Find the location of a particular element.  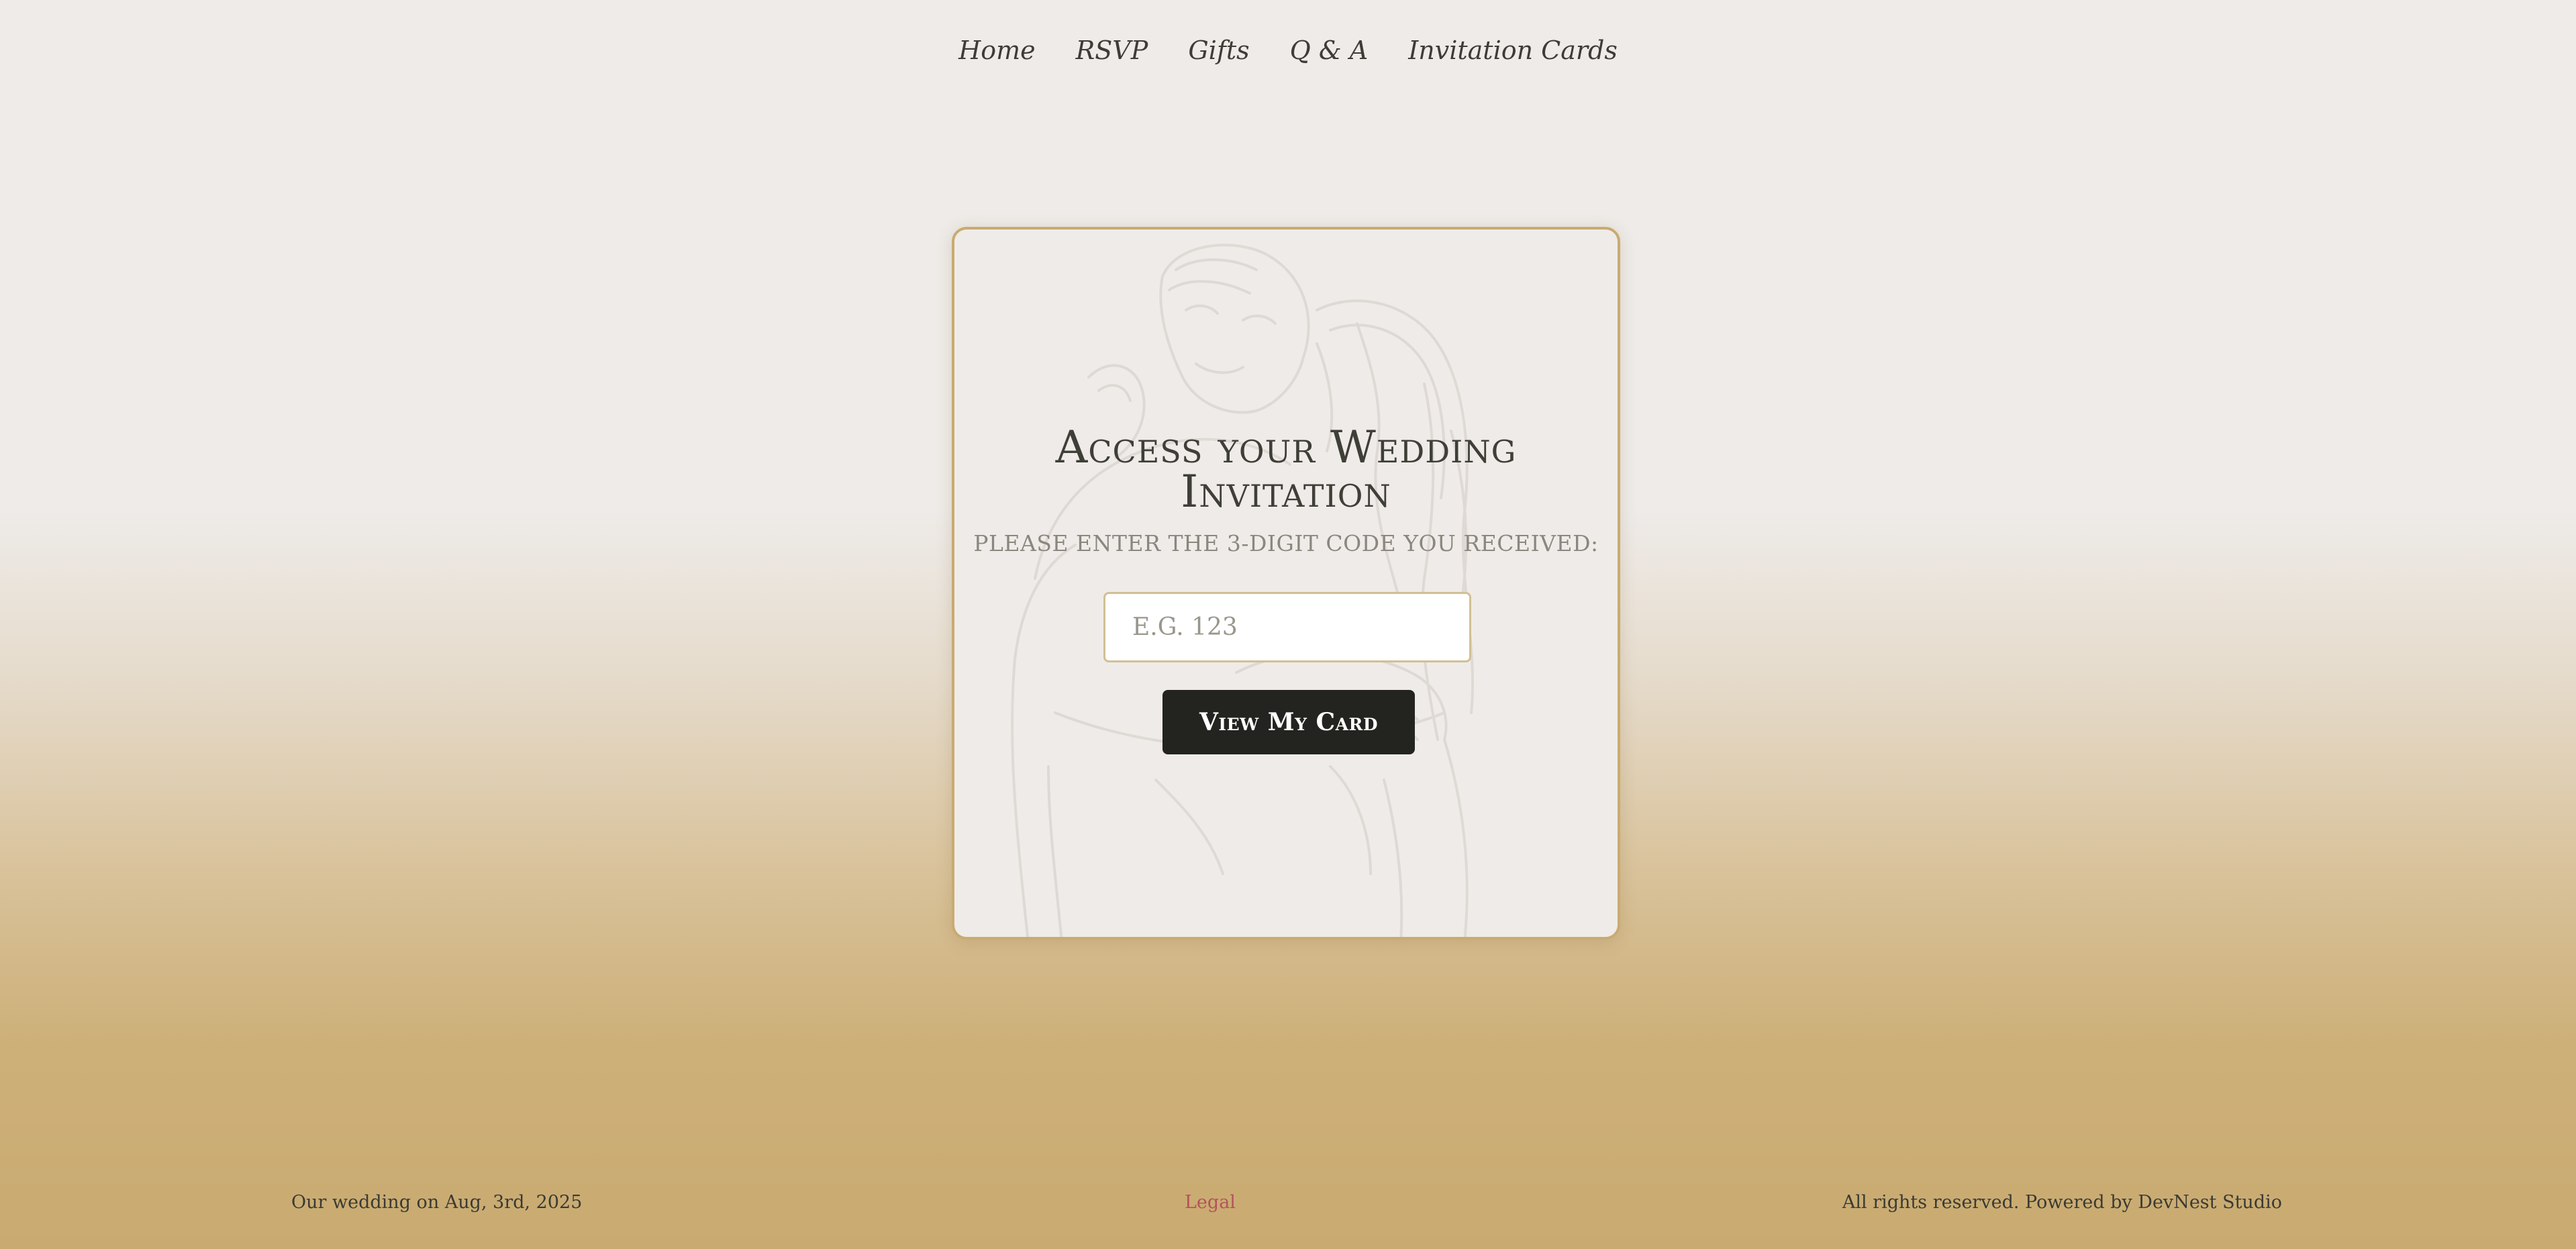

nav-qa-link: Q & A is located at coordinates (1329, 50).